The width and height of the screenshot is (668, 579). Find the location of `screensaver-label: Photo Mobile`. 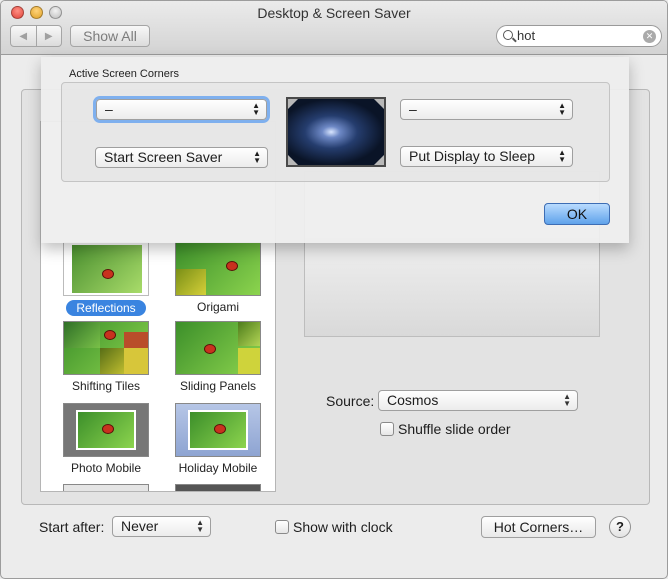

screensaver-label: Photo Mobile is located at coordinates (106, 468).